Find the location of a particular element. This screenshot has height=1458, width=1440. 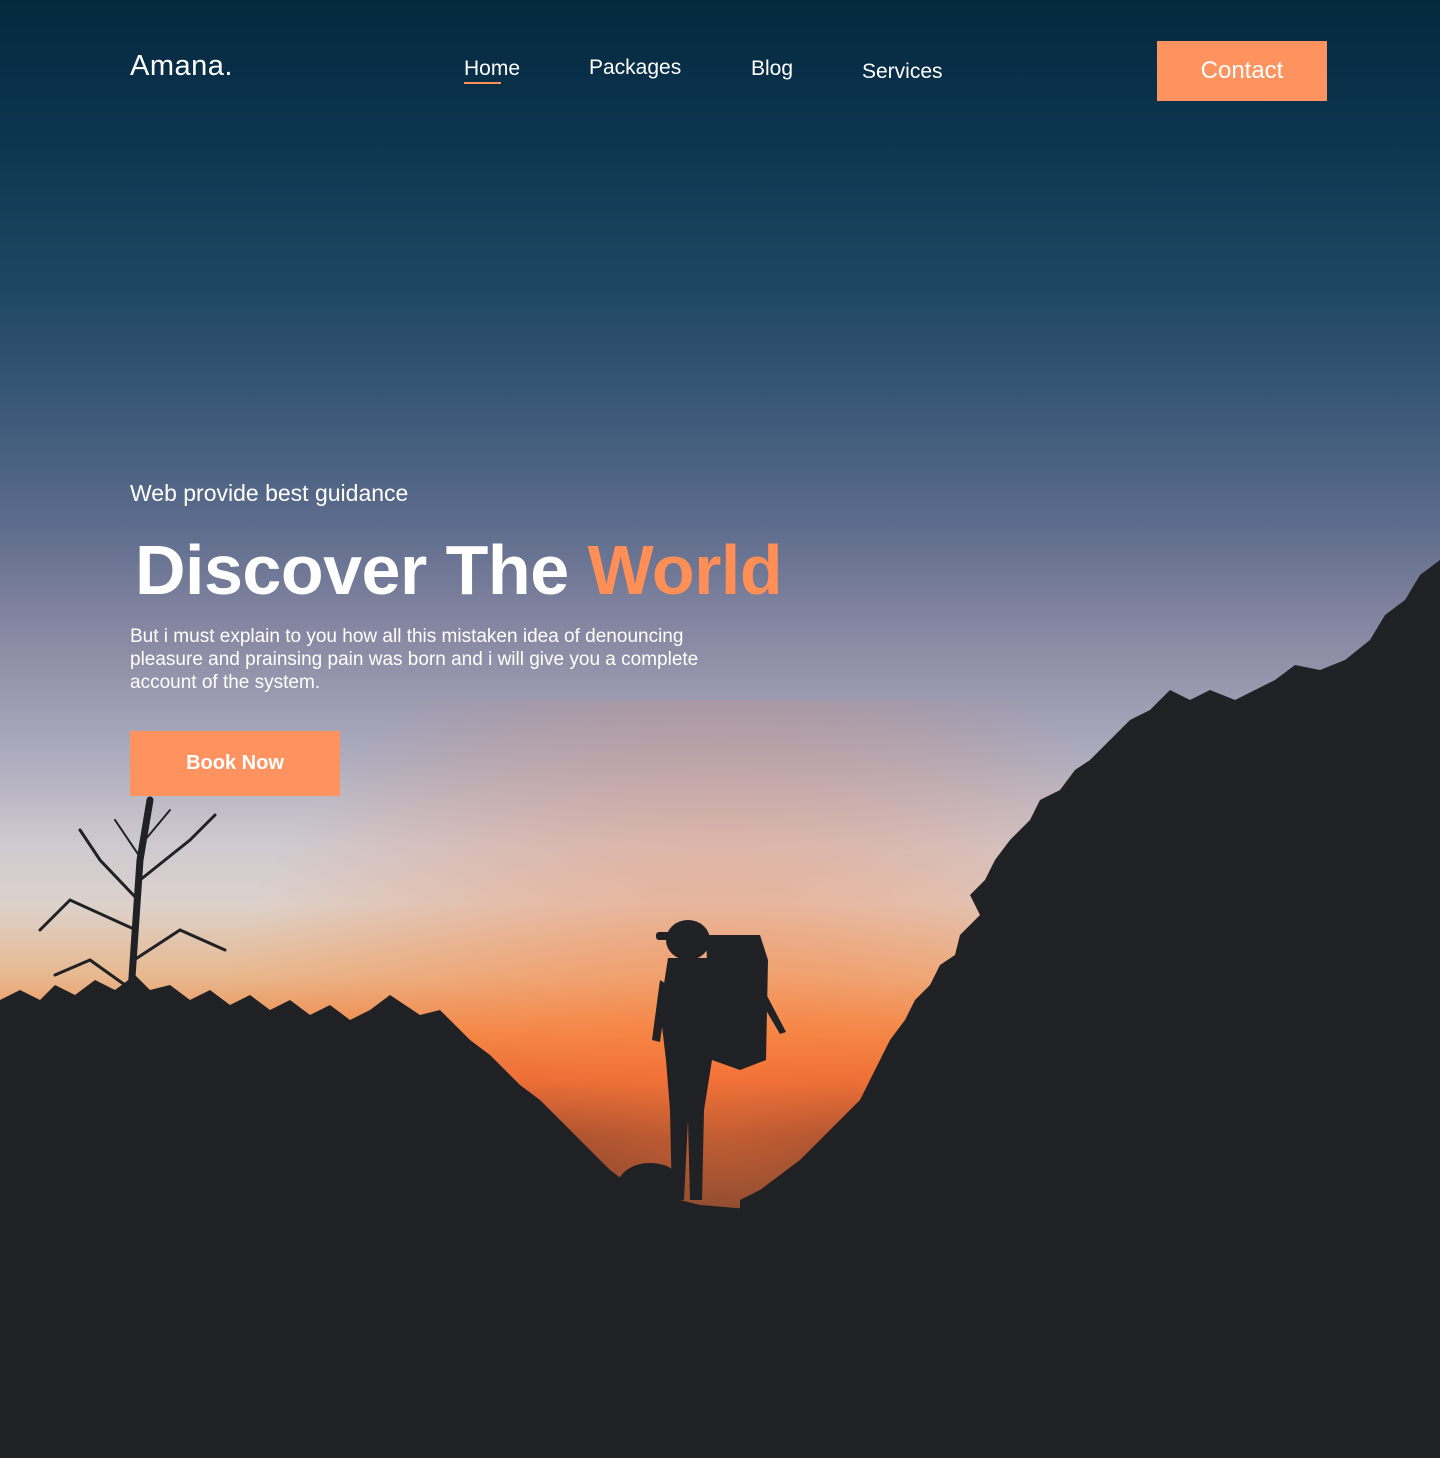

nav-item-home-label: Home is located at coordinates (492, 68).